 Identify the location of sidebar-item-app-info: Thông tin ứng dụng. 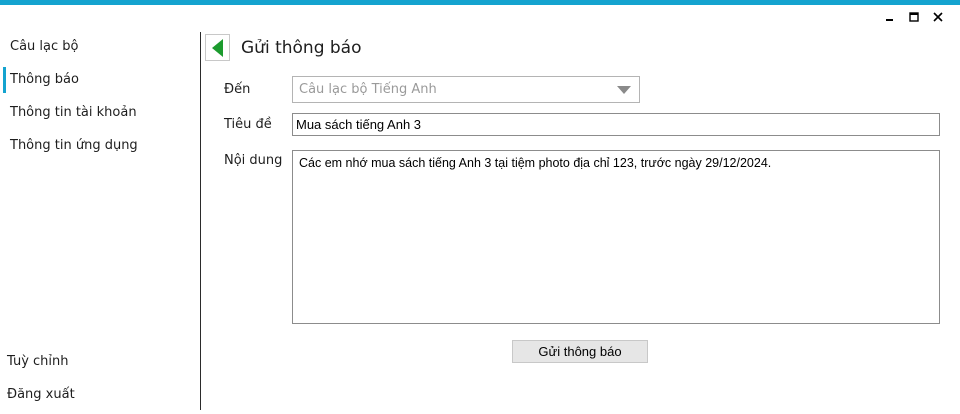
(74, 146).